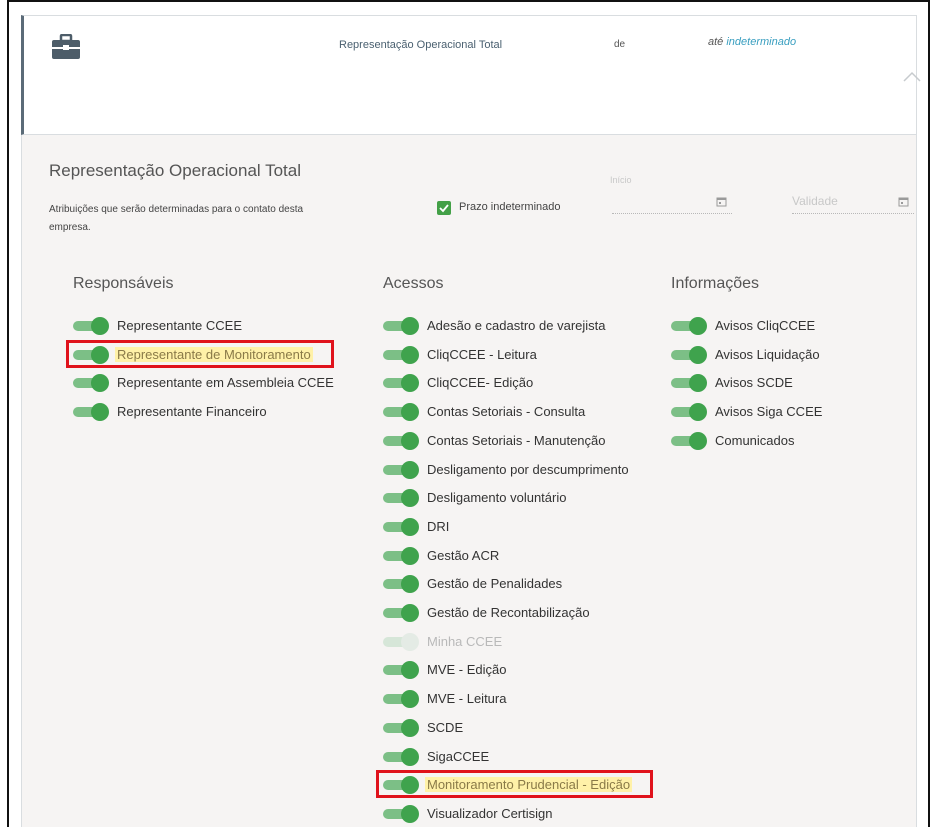 The width and height of the screenshot is (933, 827). I want to click on check-icon, so click(444, 208).